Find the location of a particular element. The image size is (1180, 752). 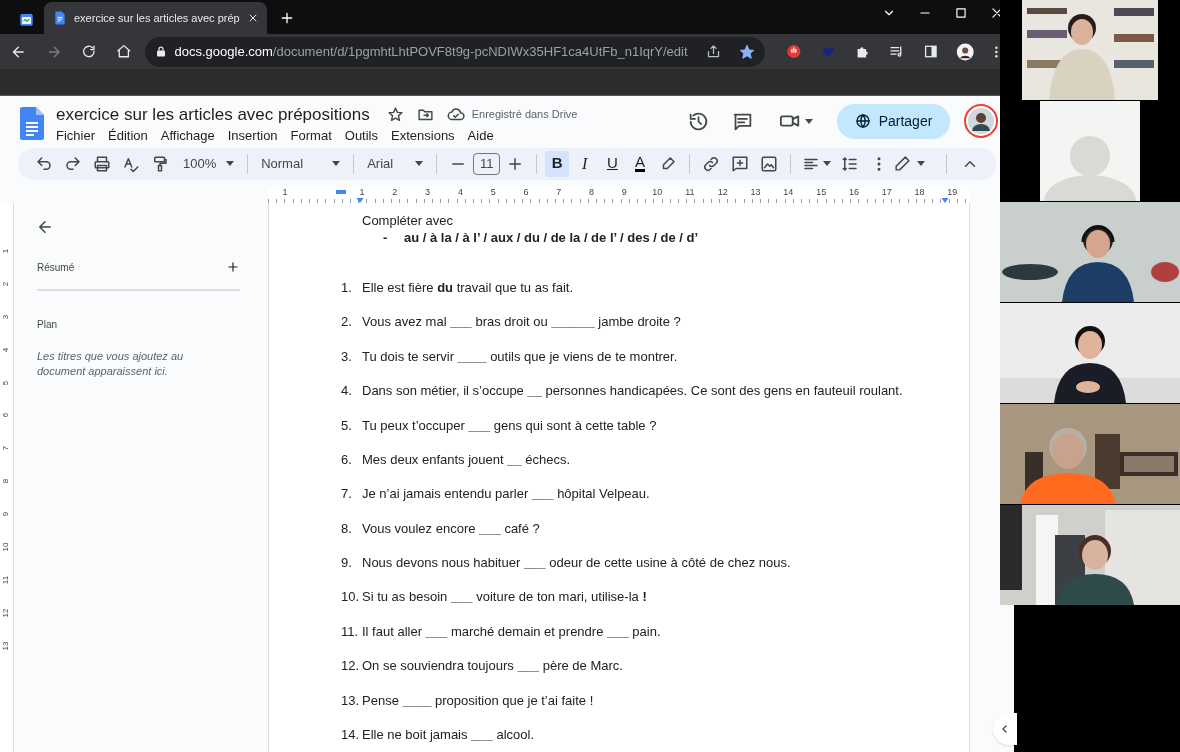

ruler-number: 17 is located at coordinates (886, 192).